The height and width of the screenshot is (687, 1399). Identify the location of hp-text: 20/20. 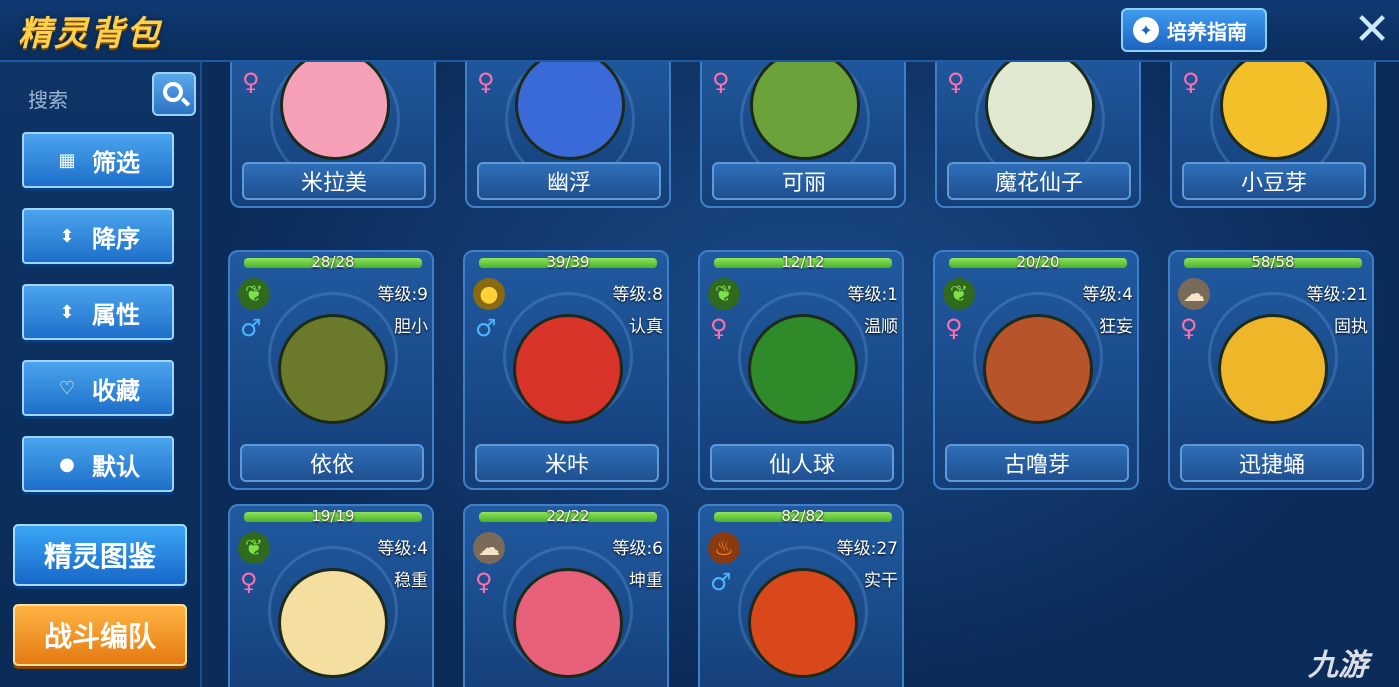
(1038, 262).